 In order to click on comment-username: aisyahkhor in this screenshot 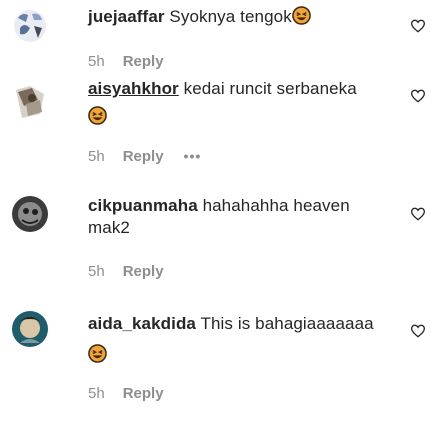, I will do `click(133, 88)`.